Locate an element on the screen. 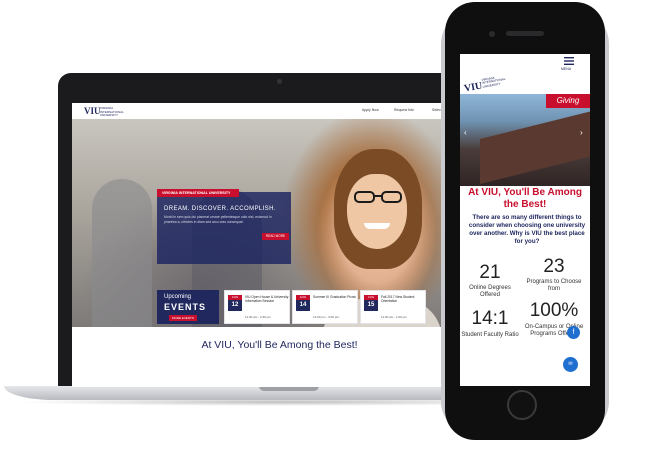  stat-value: 21 is located at coordinates (490, 272).